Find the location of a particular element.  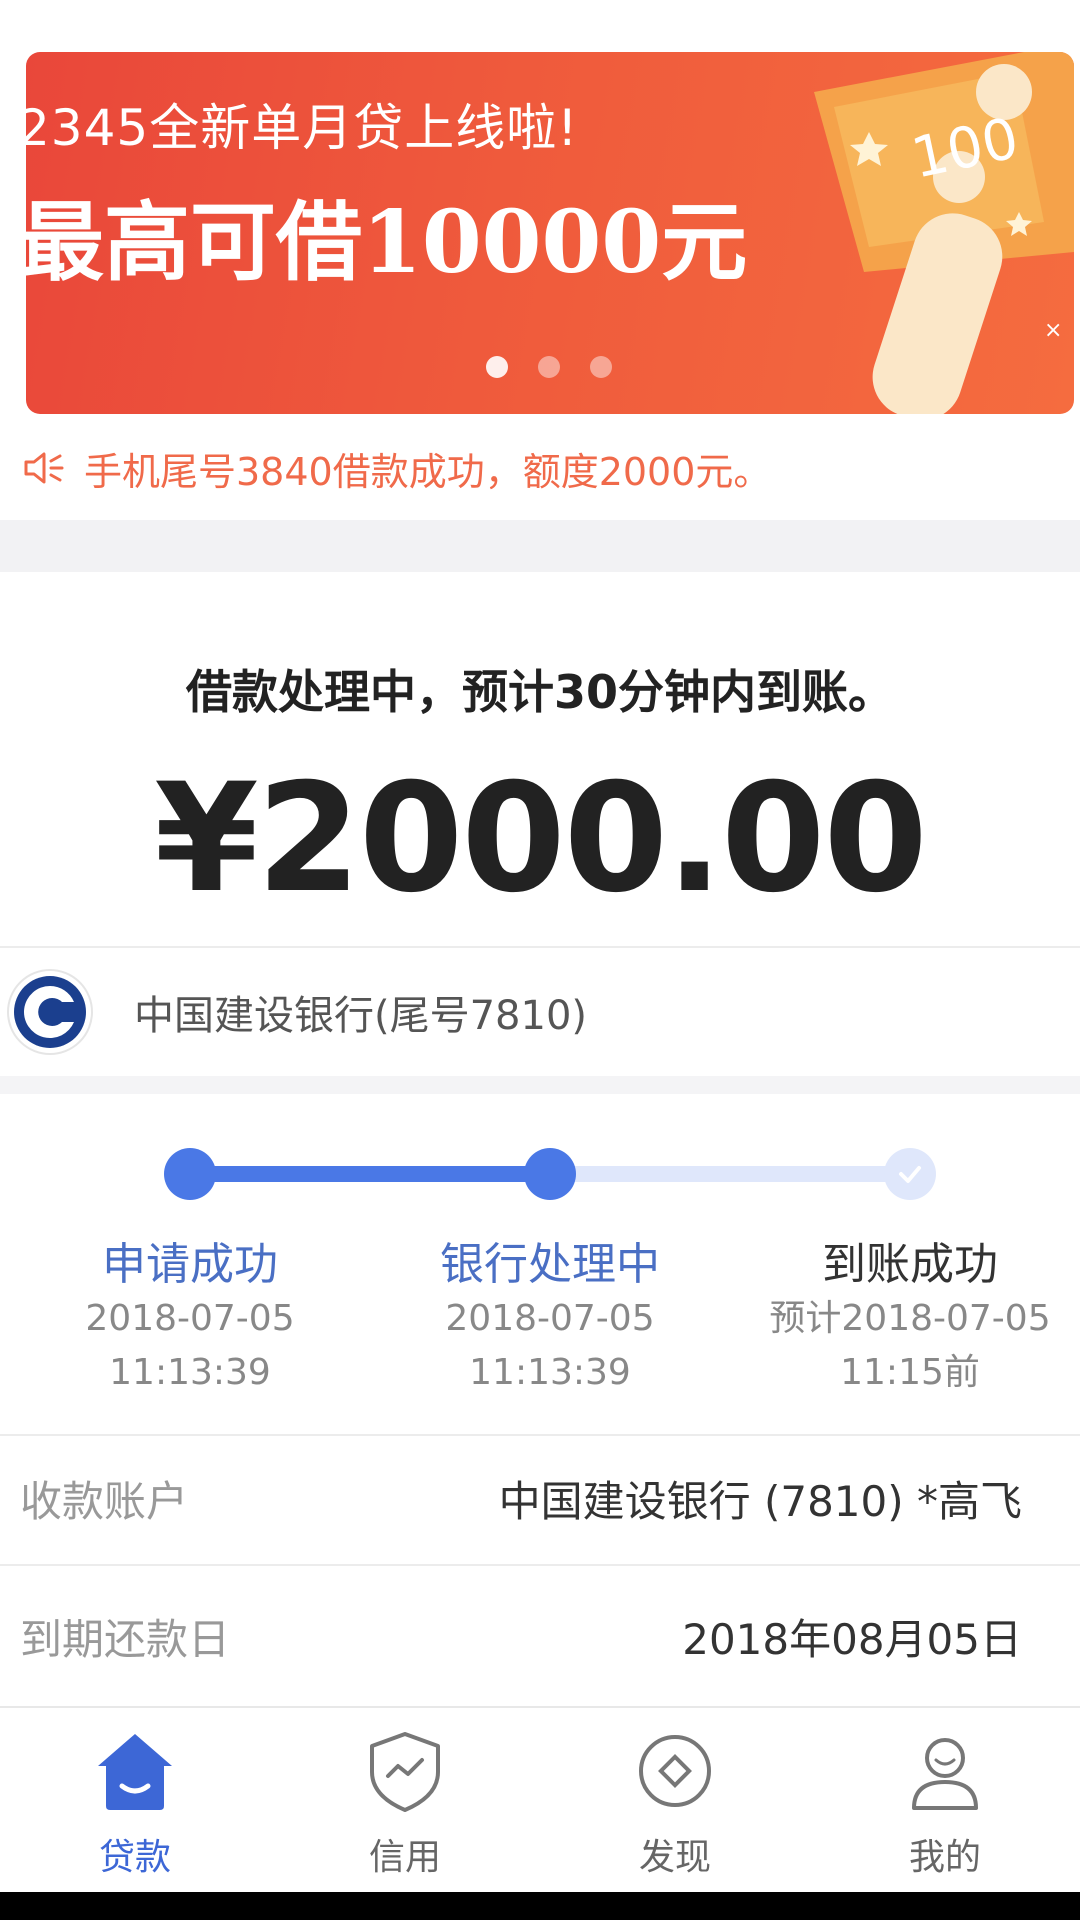

step-label: 申请成功 is located at coordinates (190, 1264).